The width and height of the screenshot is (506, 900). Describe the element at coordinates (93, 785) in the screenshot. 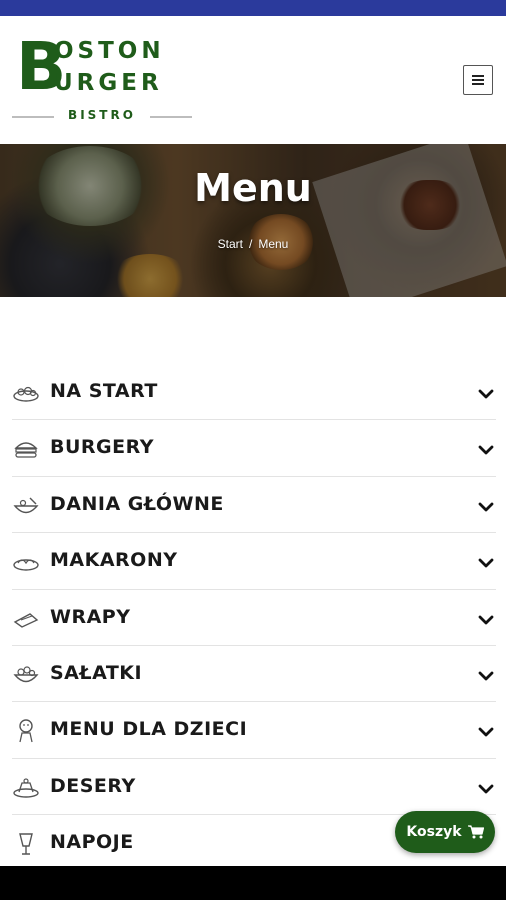

I see `category-label: DESERY` at that location.